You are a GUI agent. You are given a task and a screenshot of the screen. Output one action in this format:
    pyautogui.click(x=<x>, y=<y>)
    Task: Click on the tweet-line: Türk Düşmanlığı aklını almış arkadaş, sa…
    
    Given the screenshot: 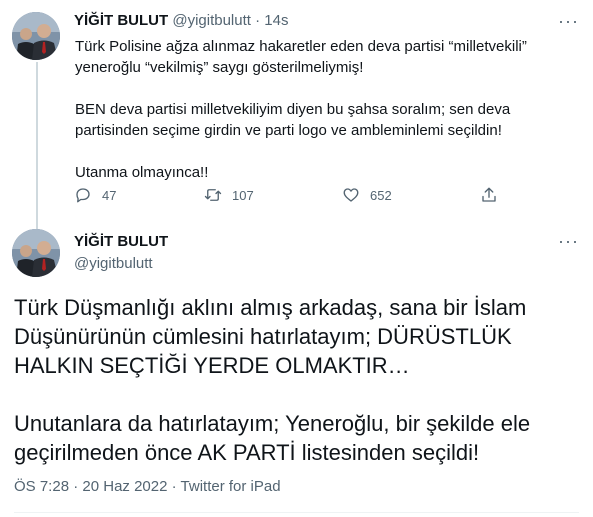 What is the action you would take?
    pyautogui.click(x=270, y=307)
    